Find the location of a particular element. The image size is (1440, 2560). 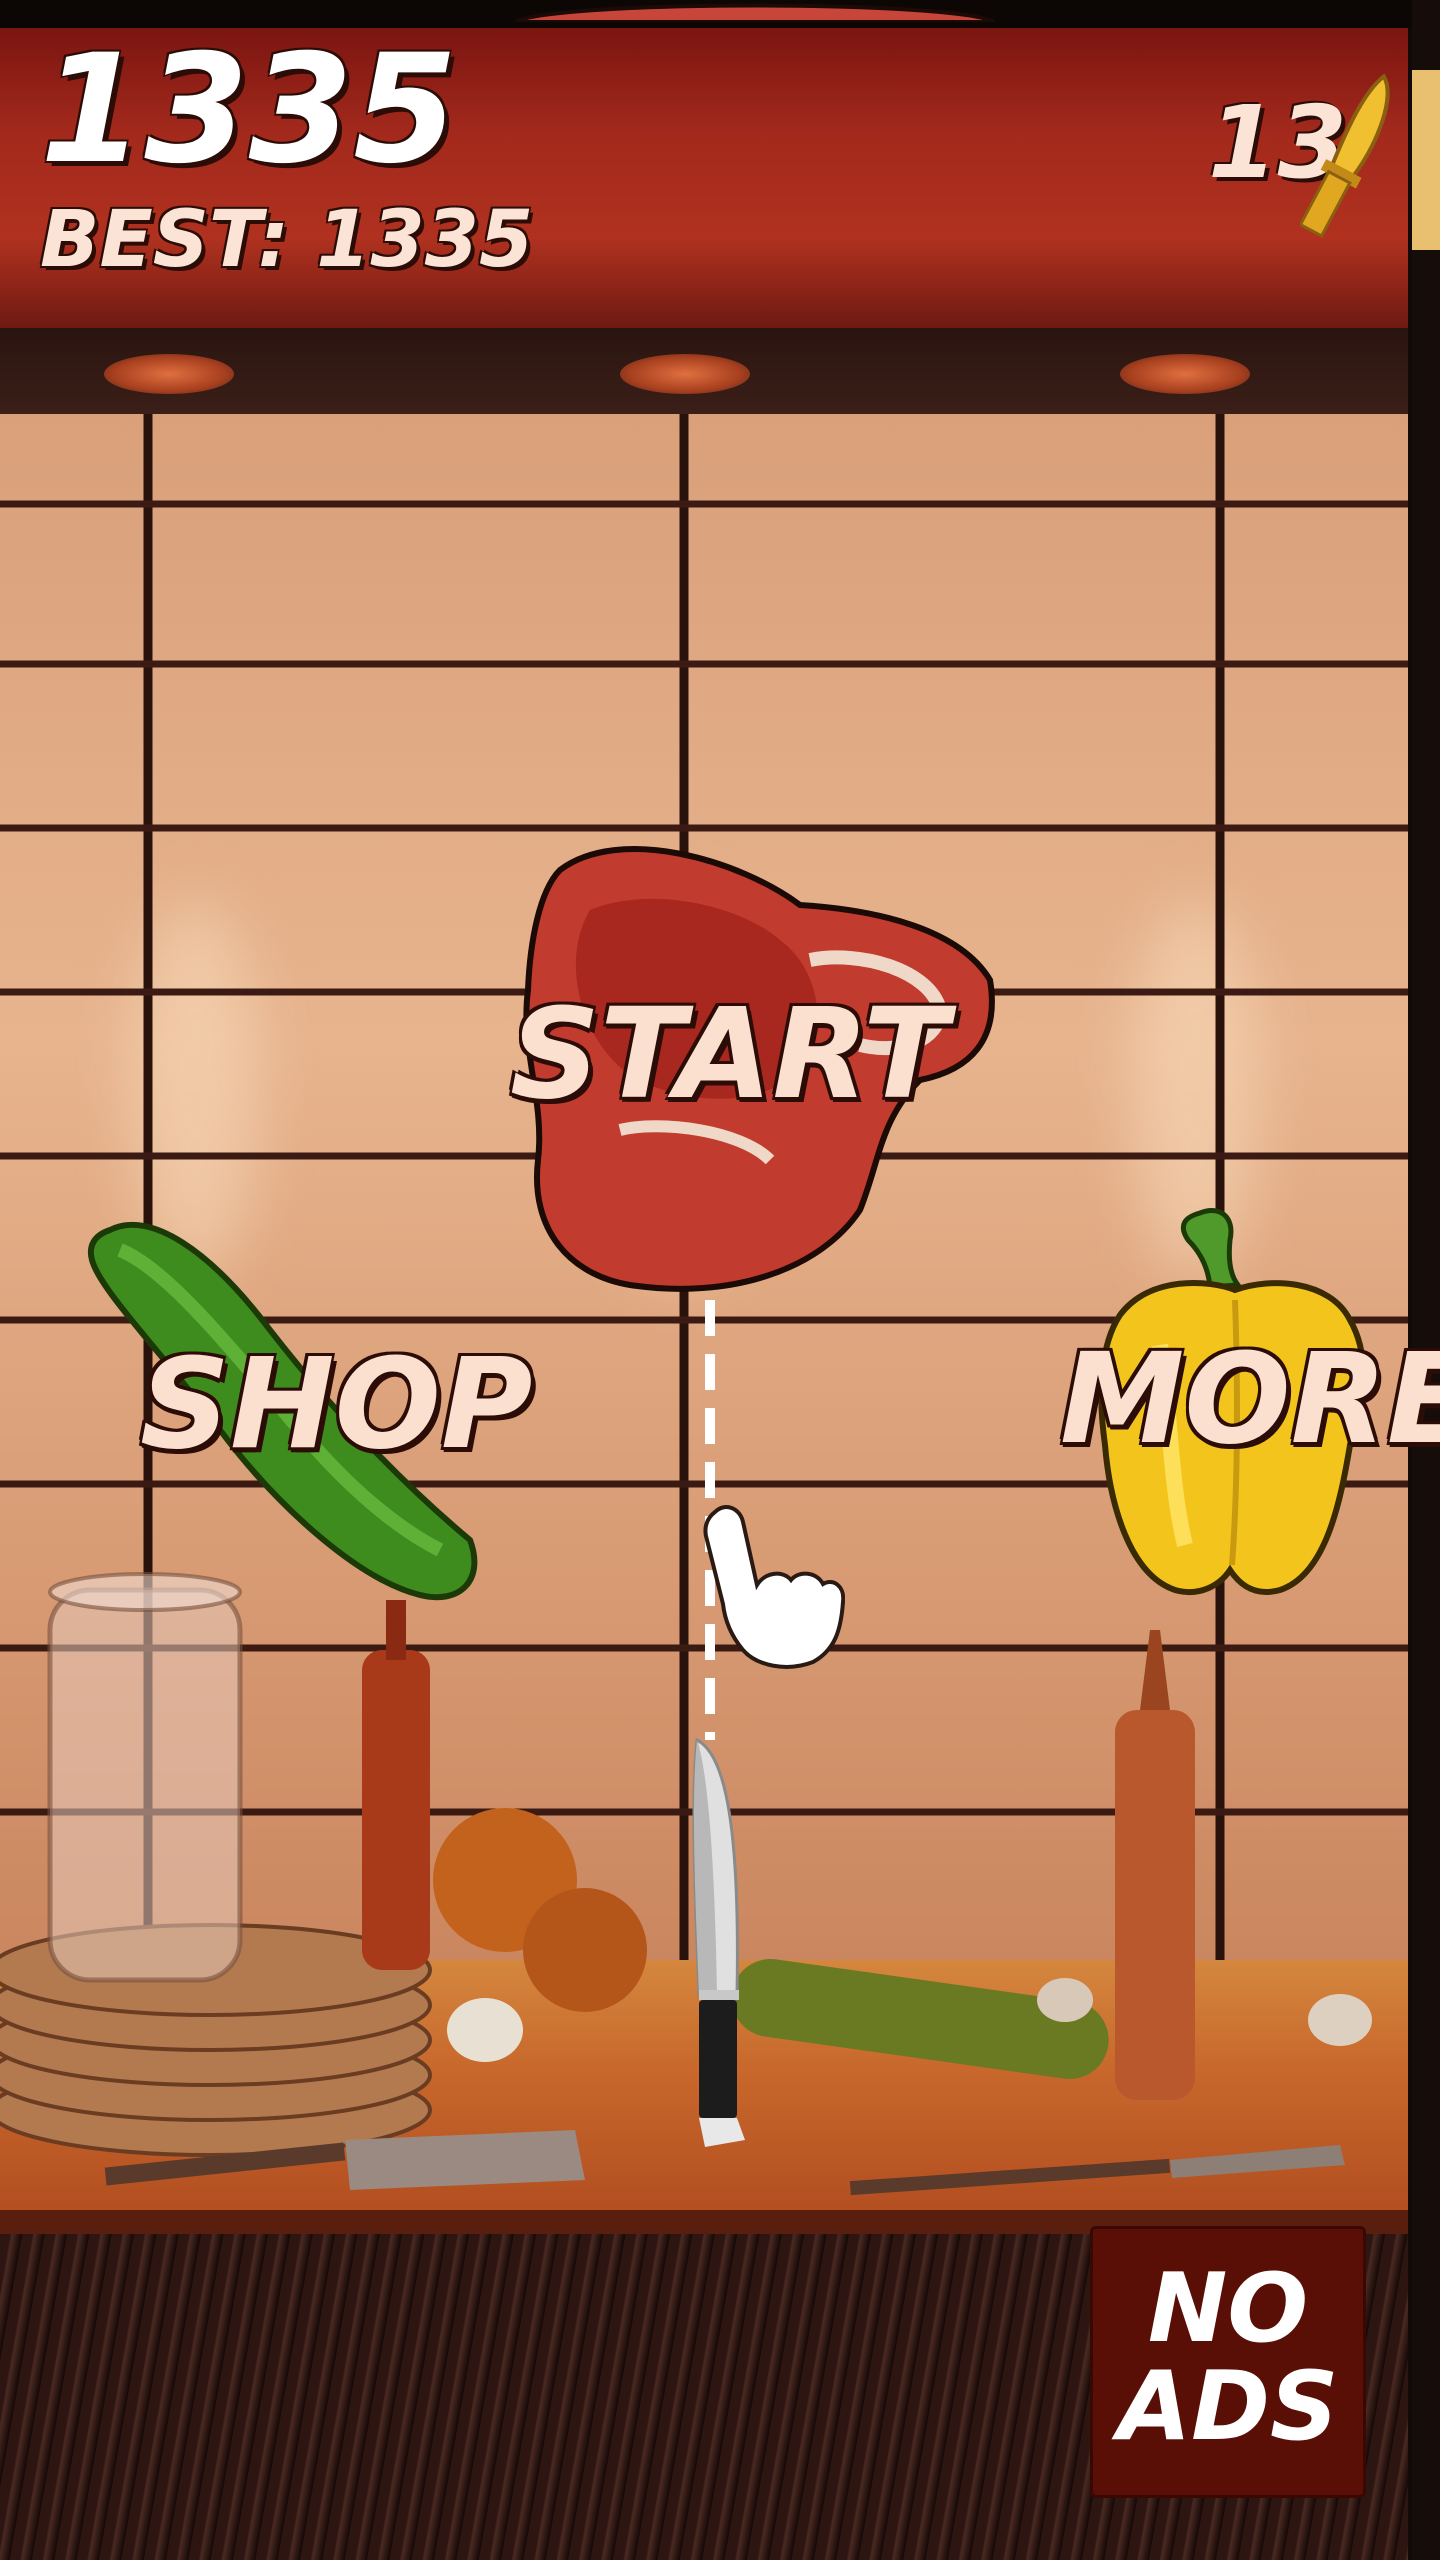

no-ads-button: NO ADS is located at coordinates (1228, 2362).